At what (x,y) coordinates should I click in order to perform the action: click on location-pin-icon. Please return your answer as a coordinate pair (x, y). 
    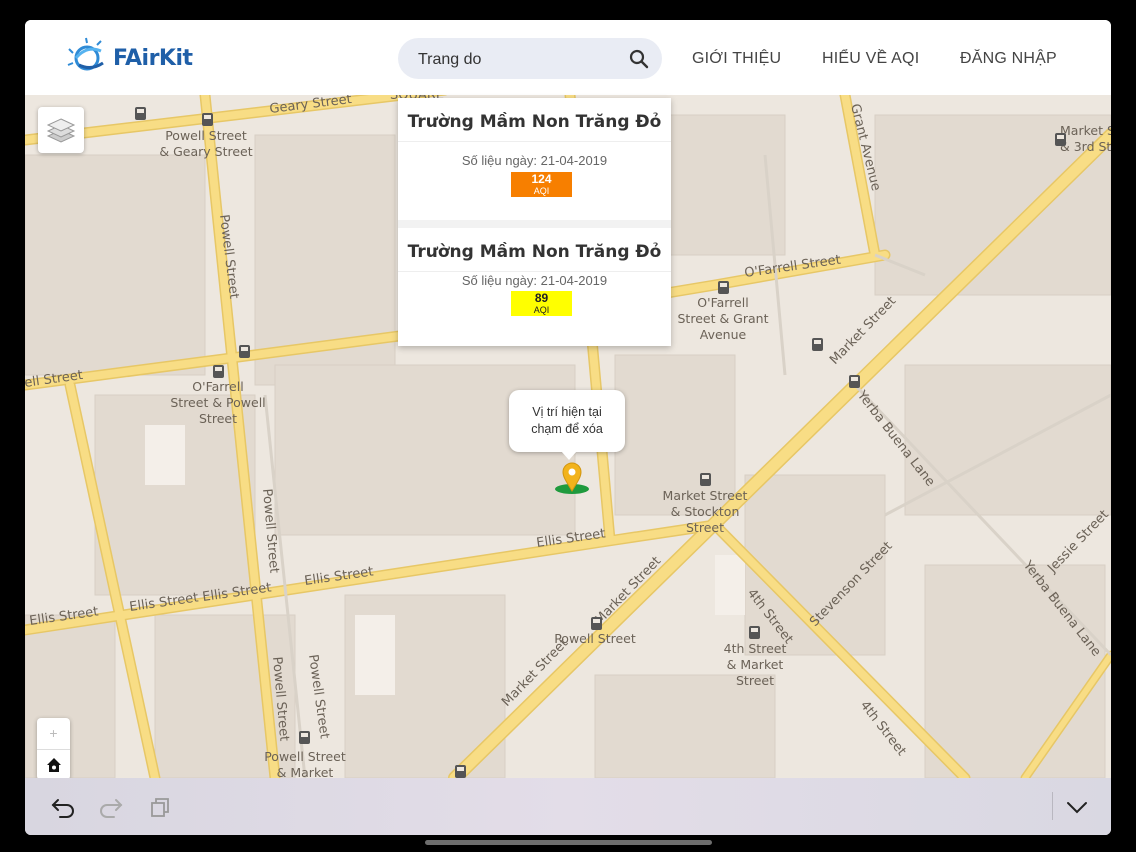
    Looking at the image, I should click on (572, 477).